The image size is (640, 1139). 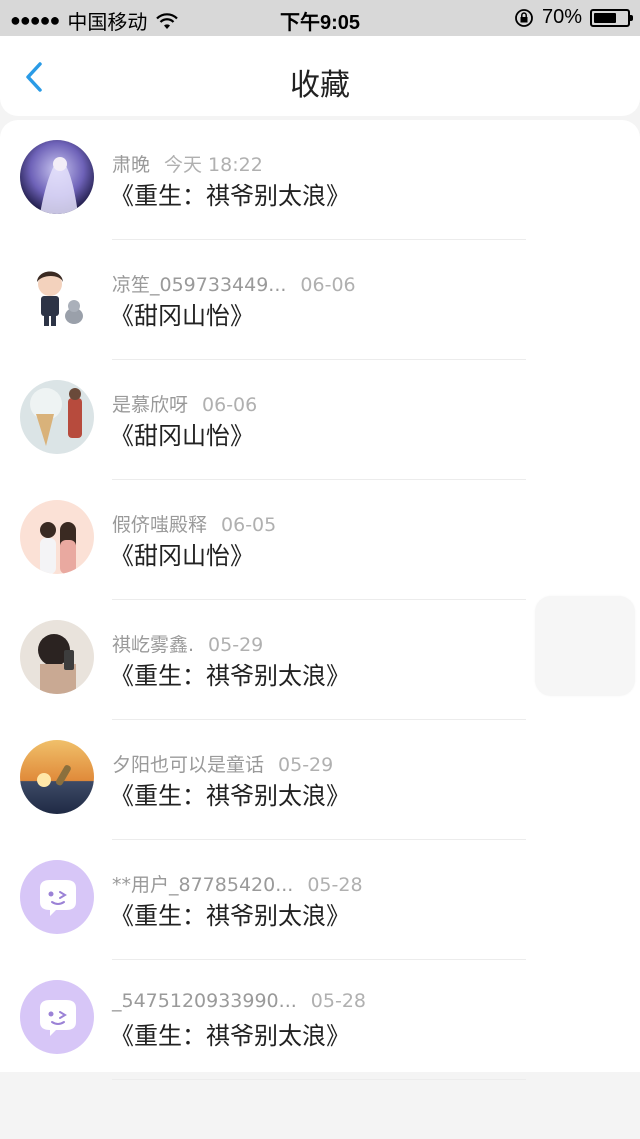 I want to click on favorite-item: 夕阳也可以是童话 05-29 《重生：祺爷别太浪》, so click(x=320, y=780).